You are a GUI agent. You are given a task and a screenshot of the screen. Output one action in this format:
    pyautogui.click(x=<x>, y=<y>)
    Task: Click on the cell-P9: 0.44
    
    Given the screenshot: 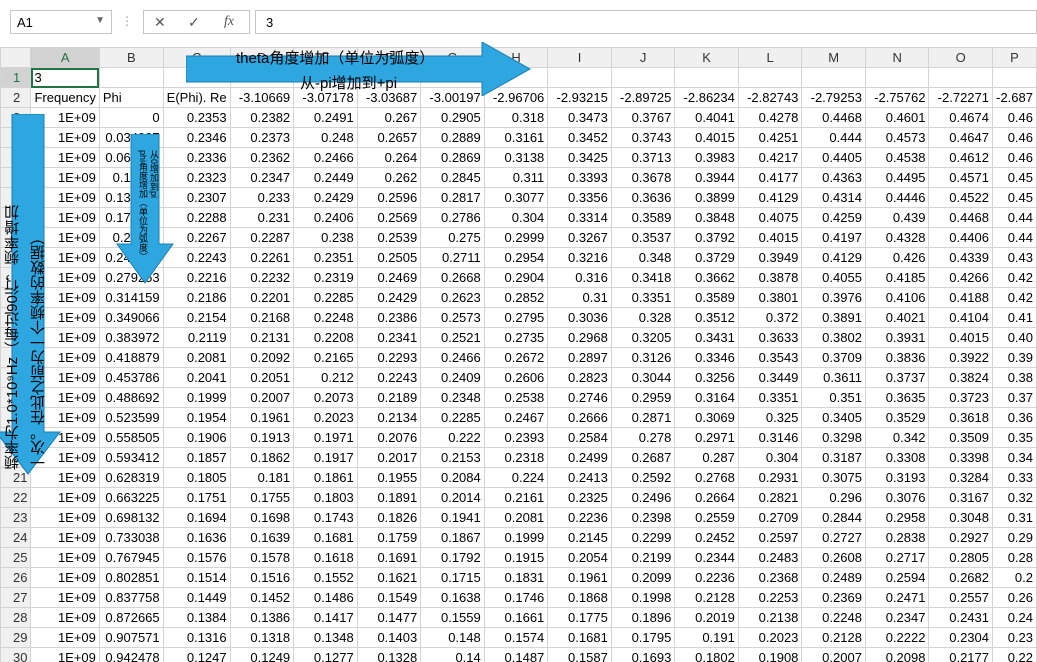 What is the action you would take?
    pyautogui.click(x=1014, y=237)
    